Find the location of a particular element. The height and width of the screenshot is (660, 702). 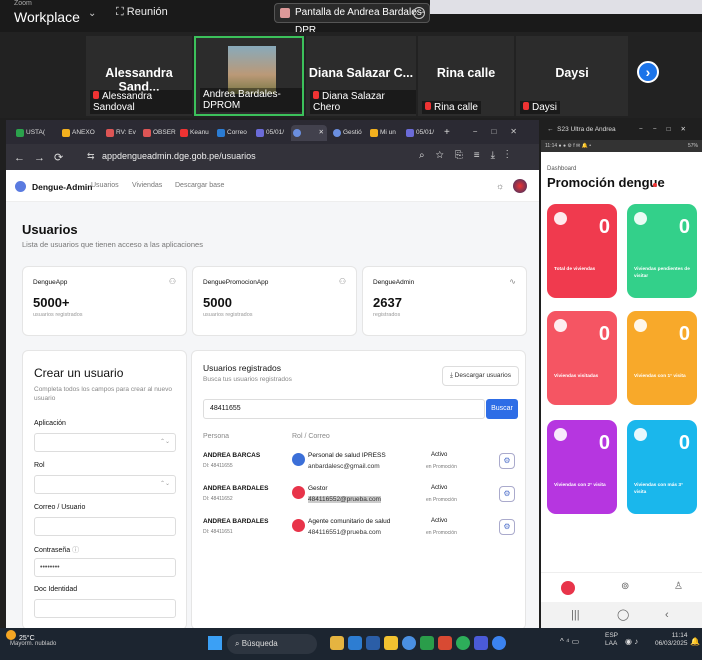

address-bar: appdengueadmin.dge.gob.pe/usuarios is located at coordinates (179, 156).